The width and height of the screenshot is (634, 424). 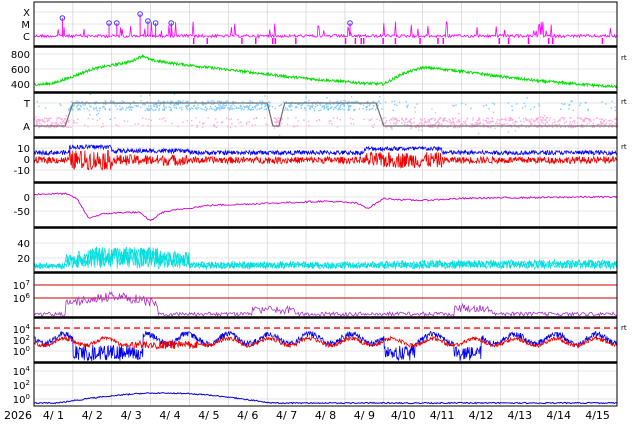 I want to click on side-marker: rt, so click(x=624, y=102).